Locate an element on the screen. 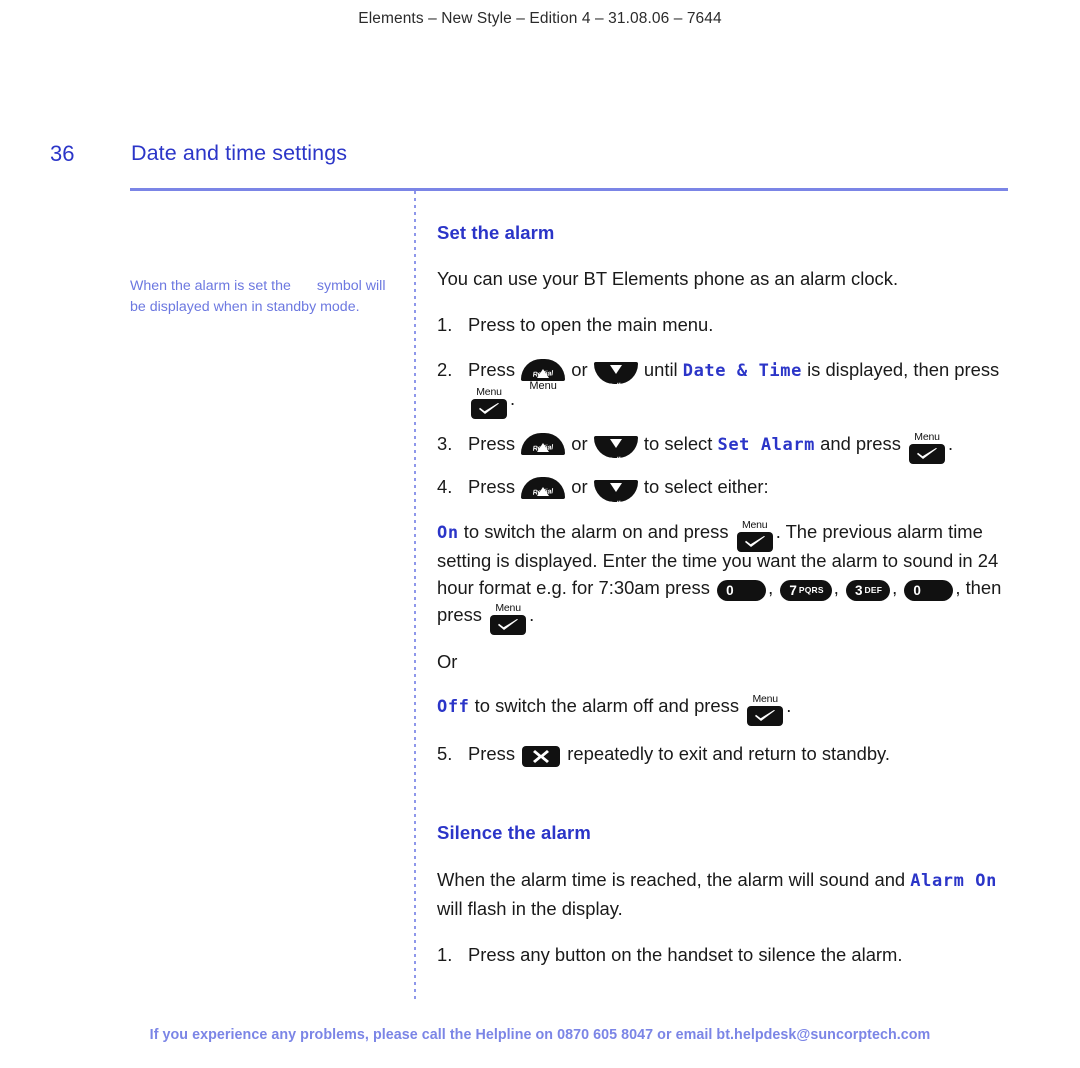 This screenshot has width=1080, height=1068. lcd-alarm-on: Alarm On is located at coordinates (953, 881).